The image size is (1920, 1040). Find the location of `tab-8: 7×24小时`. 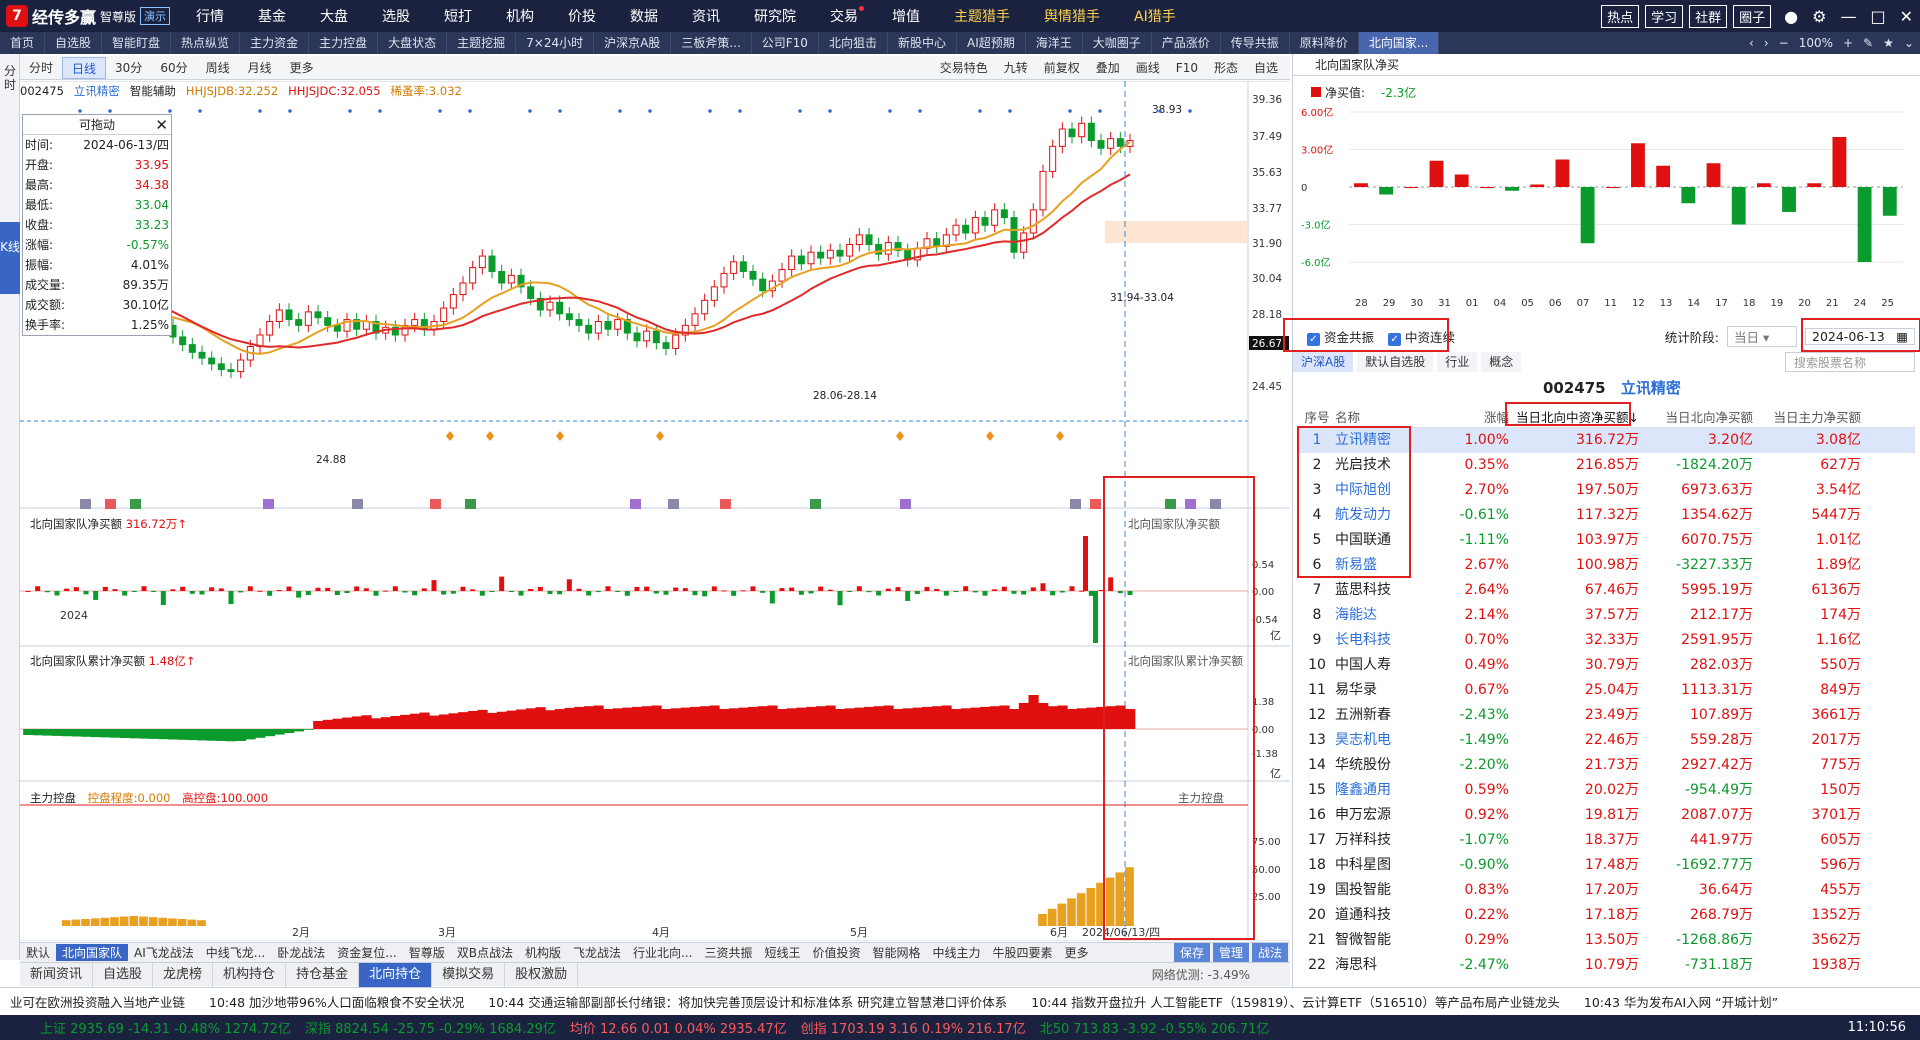

tab-8: 7×24小时 is located at coordinates (555, 43).